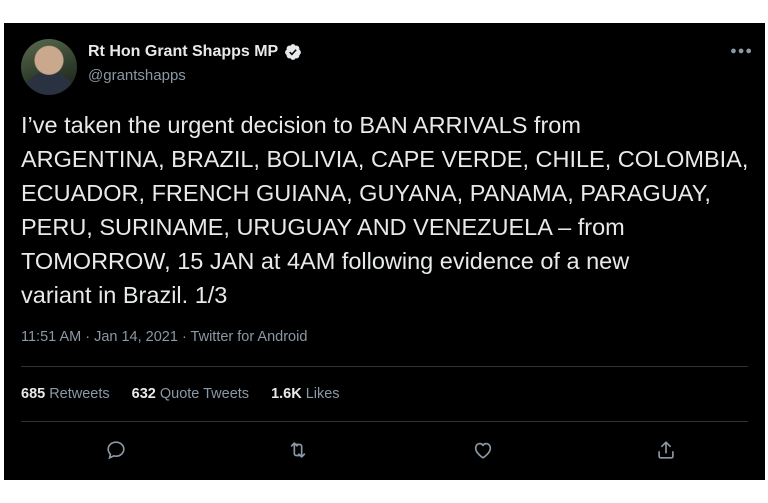 This screenshot has height=503, width=768. Describe the element at coordinates (298, 450) in the screenshot. I see `retweet-icon` at that location.